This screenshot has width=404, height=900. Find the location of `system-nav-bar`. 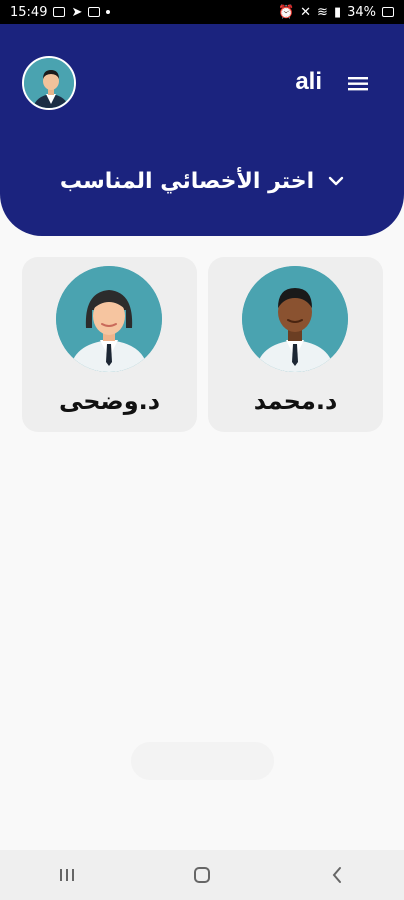

system-nav-bar is located at coordinates (202, 875).